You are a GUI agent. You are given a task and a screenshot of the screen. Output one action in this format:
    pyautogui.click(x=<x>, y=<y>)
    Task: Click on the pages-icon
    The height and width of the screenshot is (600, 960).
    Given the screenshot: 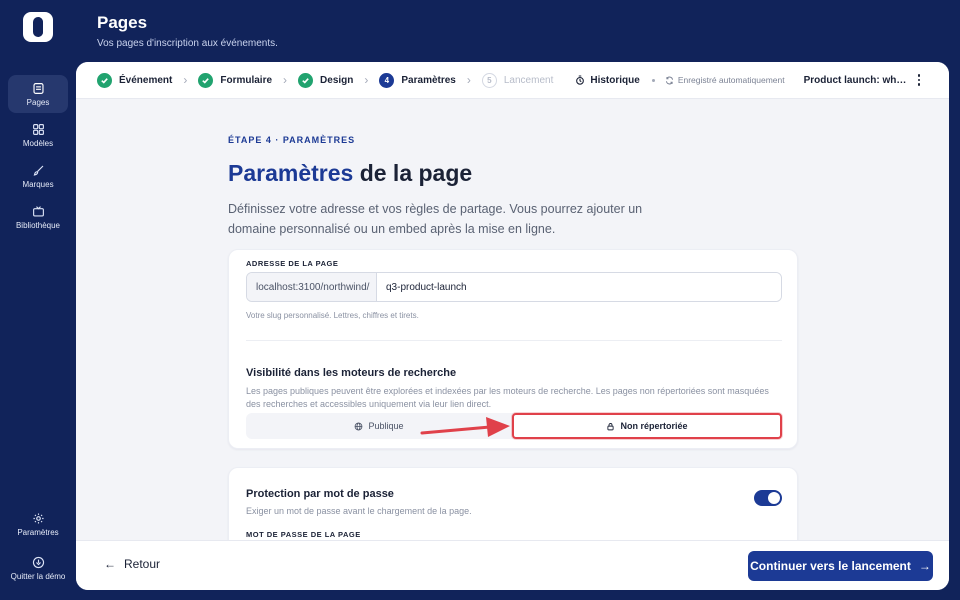 What is the action you would take?
    pyautogui.click(x=38, y=88)
    